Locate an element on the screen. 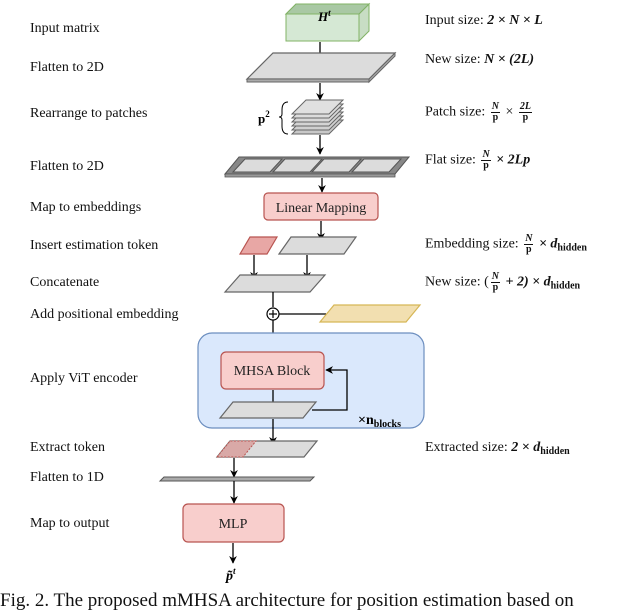 The image size is (640, 616). flat-patches-row is located at coordinates (317, 167).